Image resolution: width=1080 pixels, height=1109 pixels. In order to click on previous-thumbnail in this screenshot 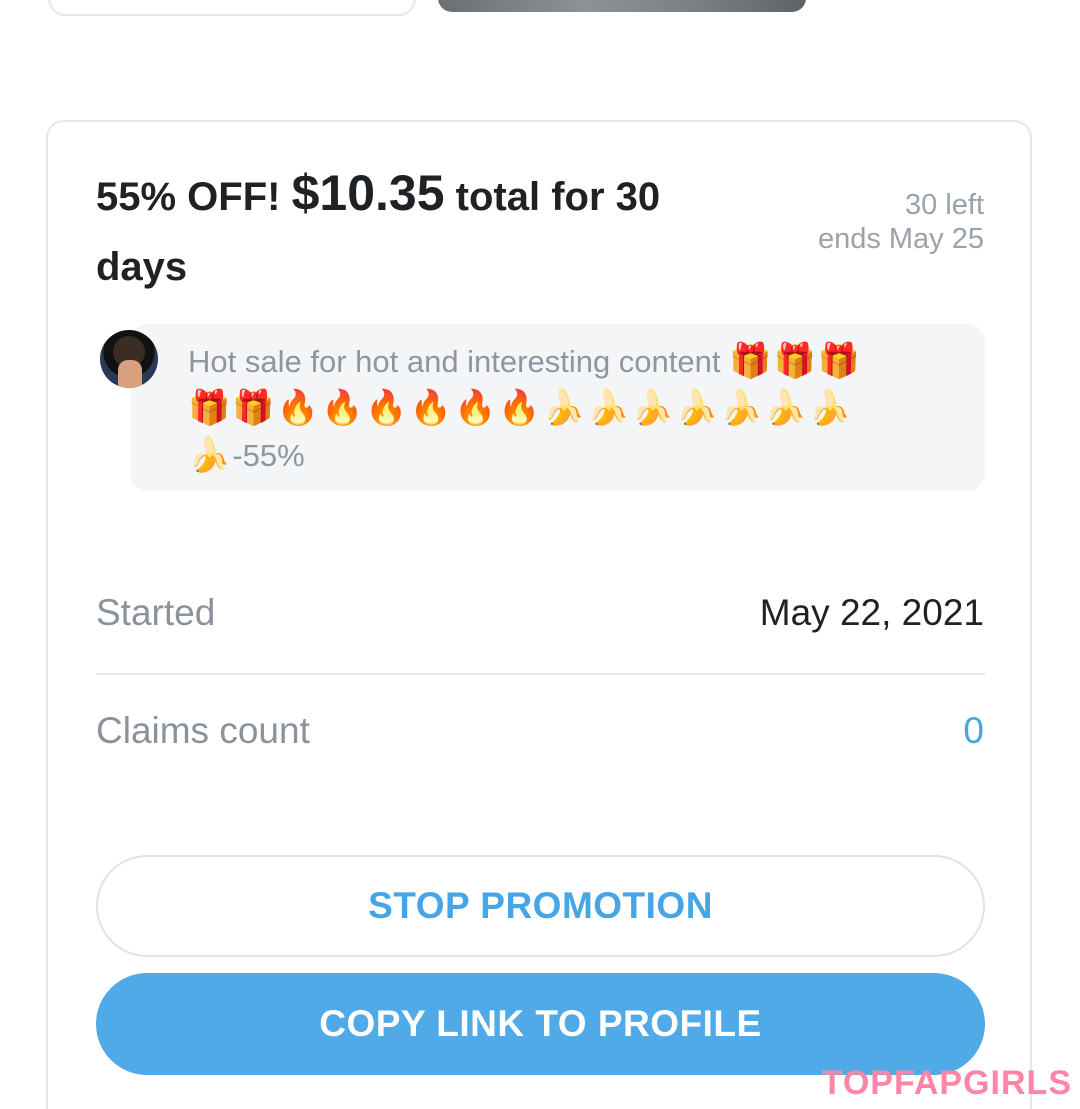, I will do `click(622, 6)`.